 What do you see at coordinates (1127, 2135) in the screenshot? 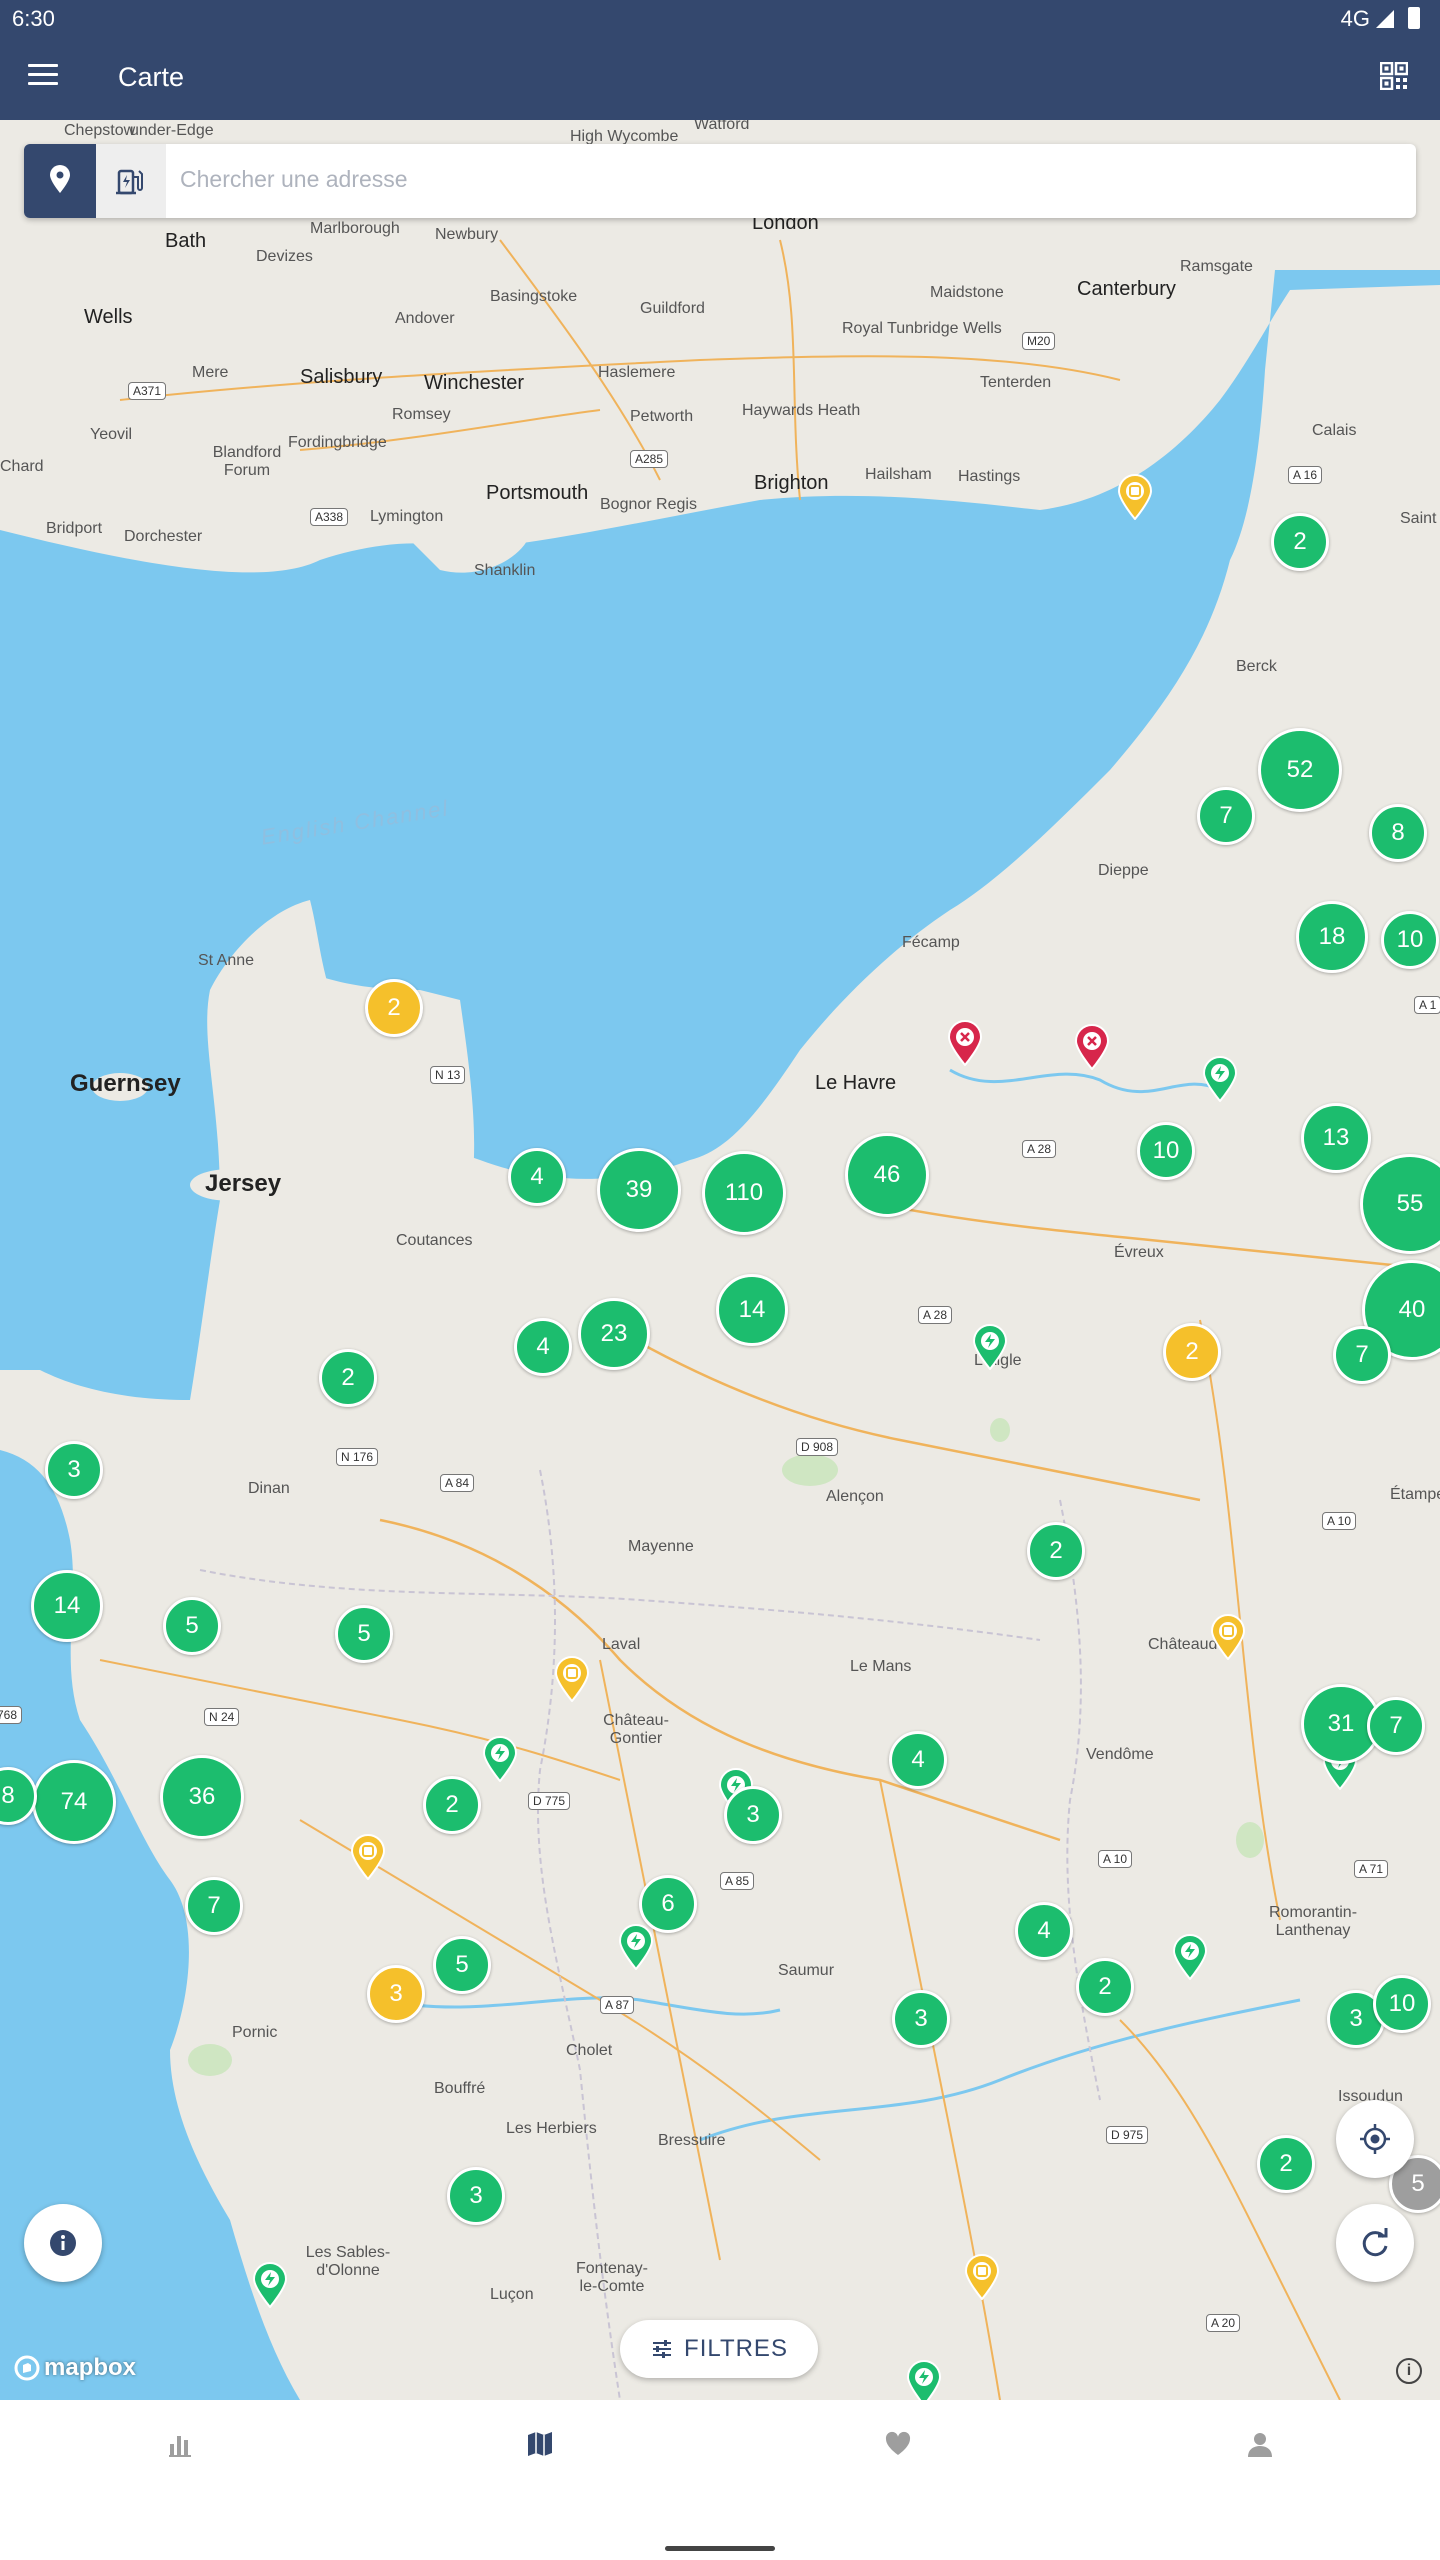
I see `road-shield: D 975` at bounding box center [1127, 2135].